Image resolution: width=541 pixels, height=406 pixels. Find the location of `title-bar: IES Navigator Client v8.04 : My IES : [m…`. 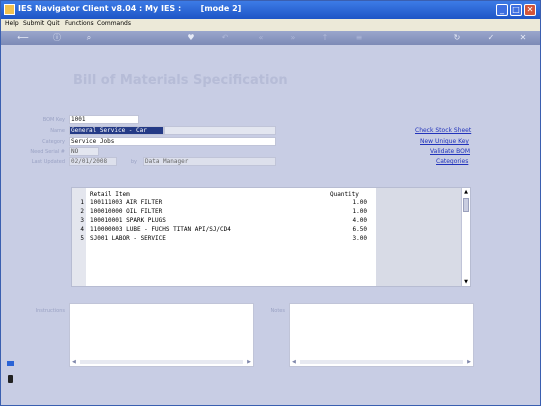

title-bar: IES Navigator Client v8.04 : My IES : [m… is located at coordinates (270, 10).